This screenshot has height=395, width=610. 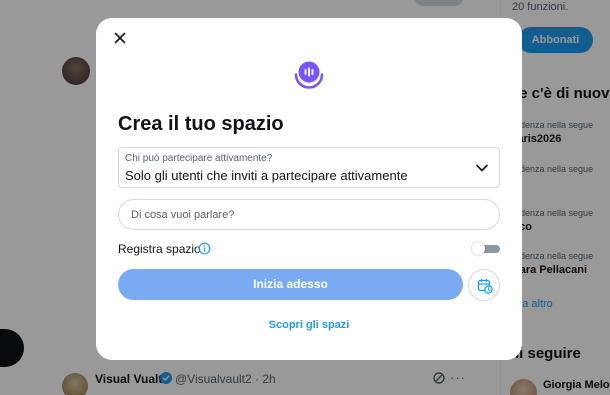 I want to click on dialog-title: Crea il tuo spazio, so click(x=201, y=124).